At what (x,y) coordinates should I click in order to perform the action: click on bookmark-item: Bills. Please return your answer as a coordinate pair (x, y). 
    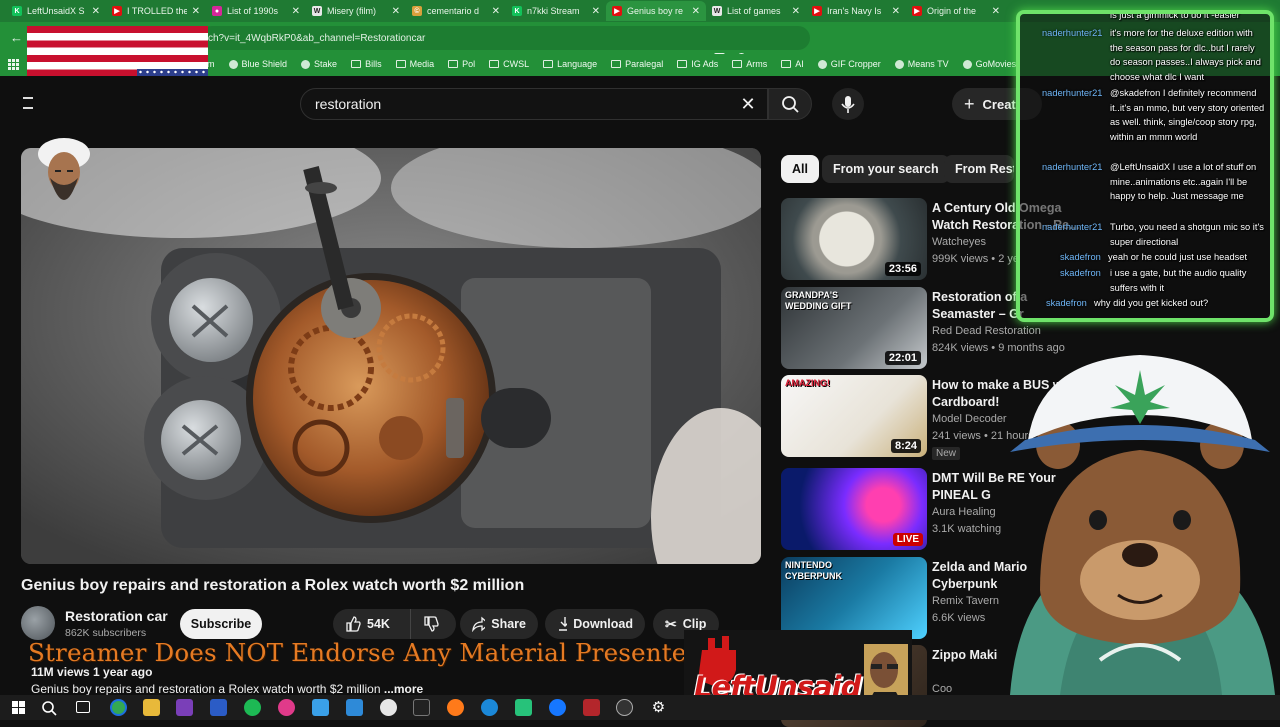
    Looking at the image, I should click on (366, 64).